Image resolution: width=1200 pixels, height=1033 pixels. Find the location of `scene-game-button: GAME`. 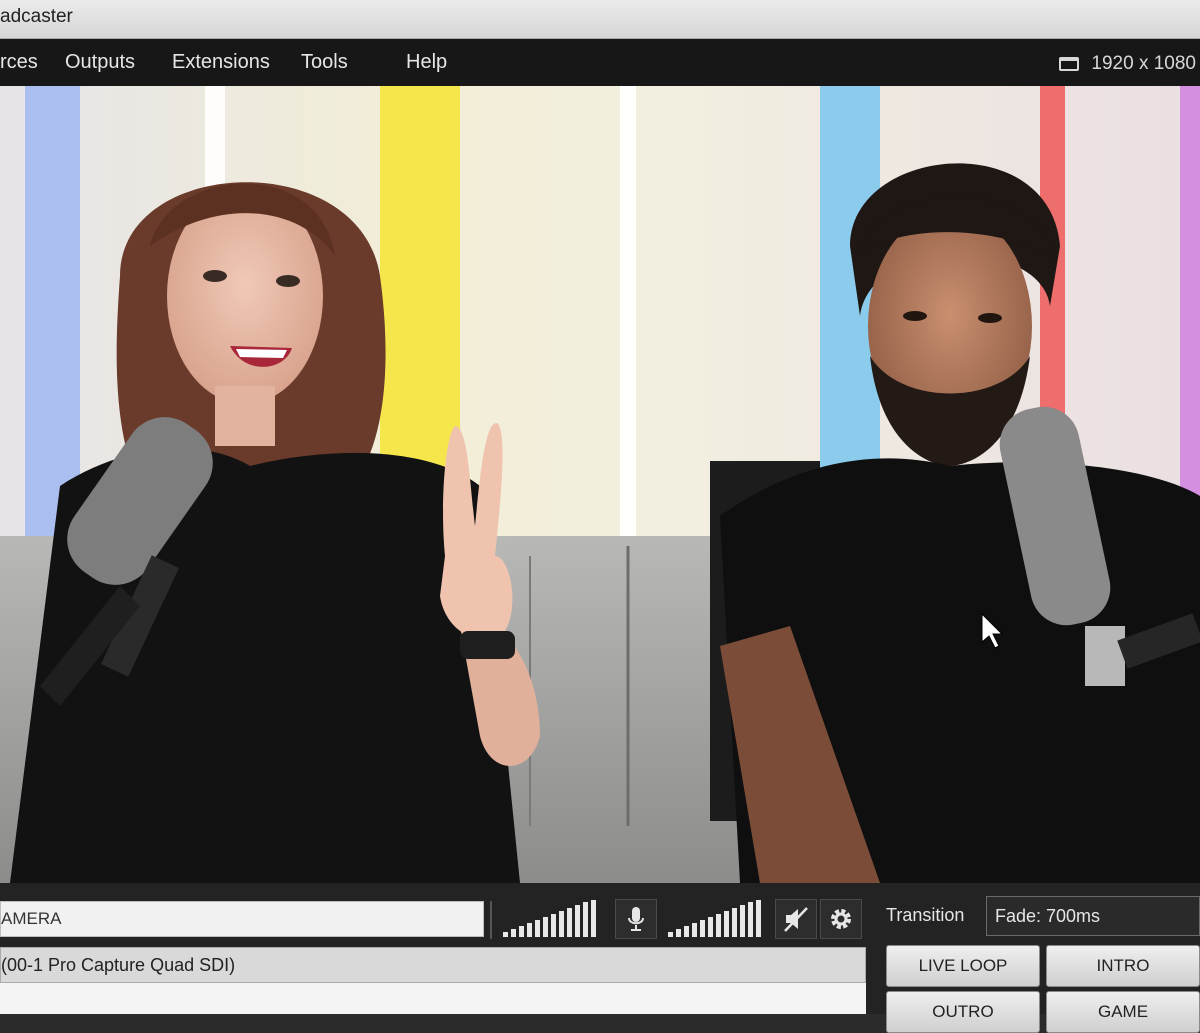

scene-game-button: GAME is located at coordinates (1123, 1012).